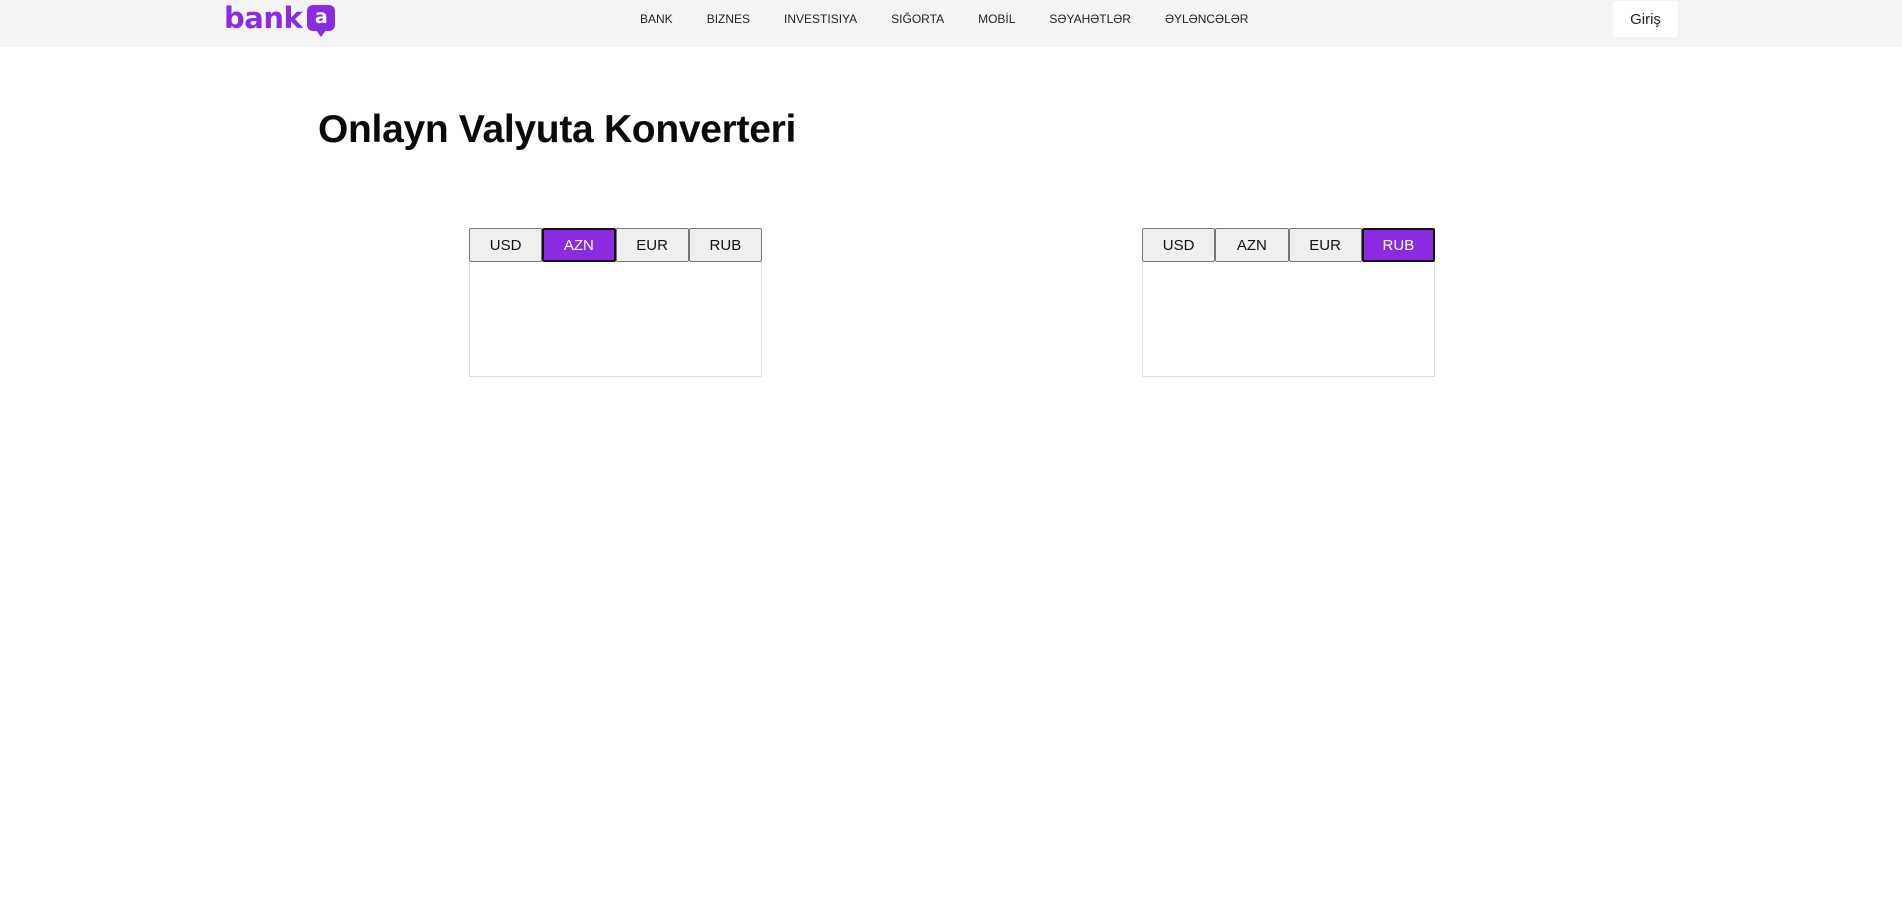 This screenshot has height=912, width=1902. Describe the element at coordinates (1325, 245) in the screenshot. I see `to-tab-eur: EUR` at that location.